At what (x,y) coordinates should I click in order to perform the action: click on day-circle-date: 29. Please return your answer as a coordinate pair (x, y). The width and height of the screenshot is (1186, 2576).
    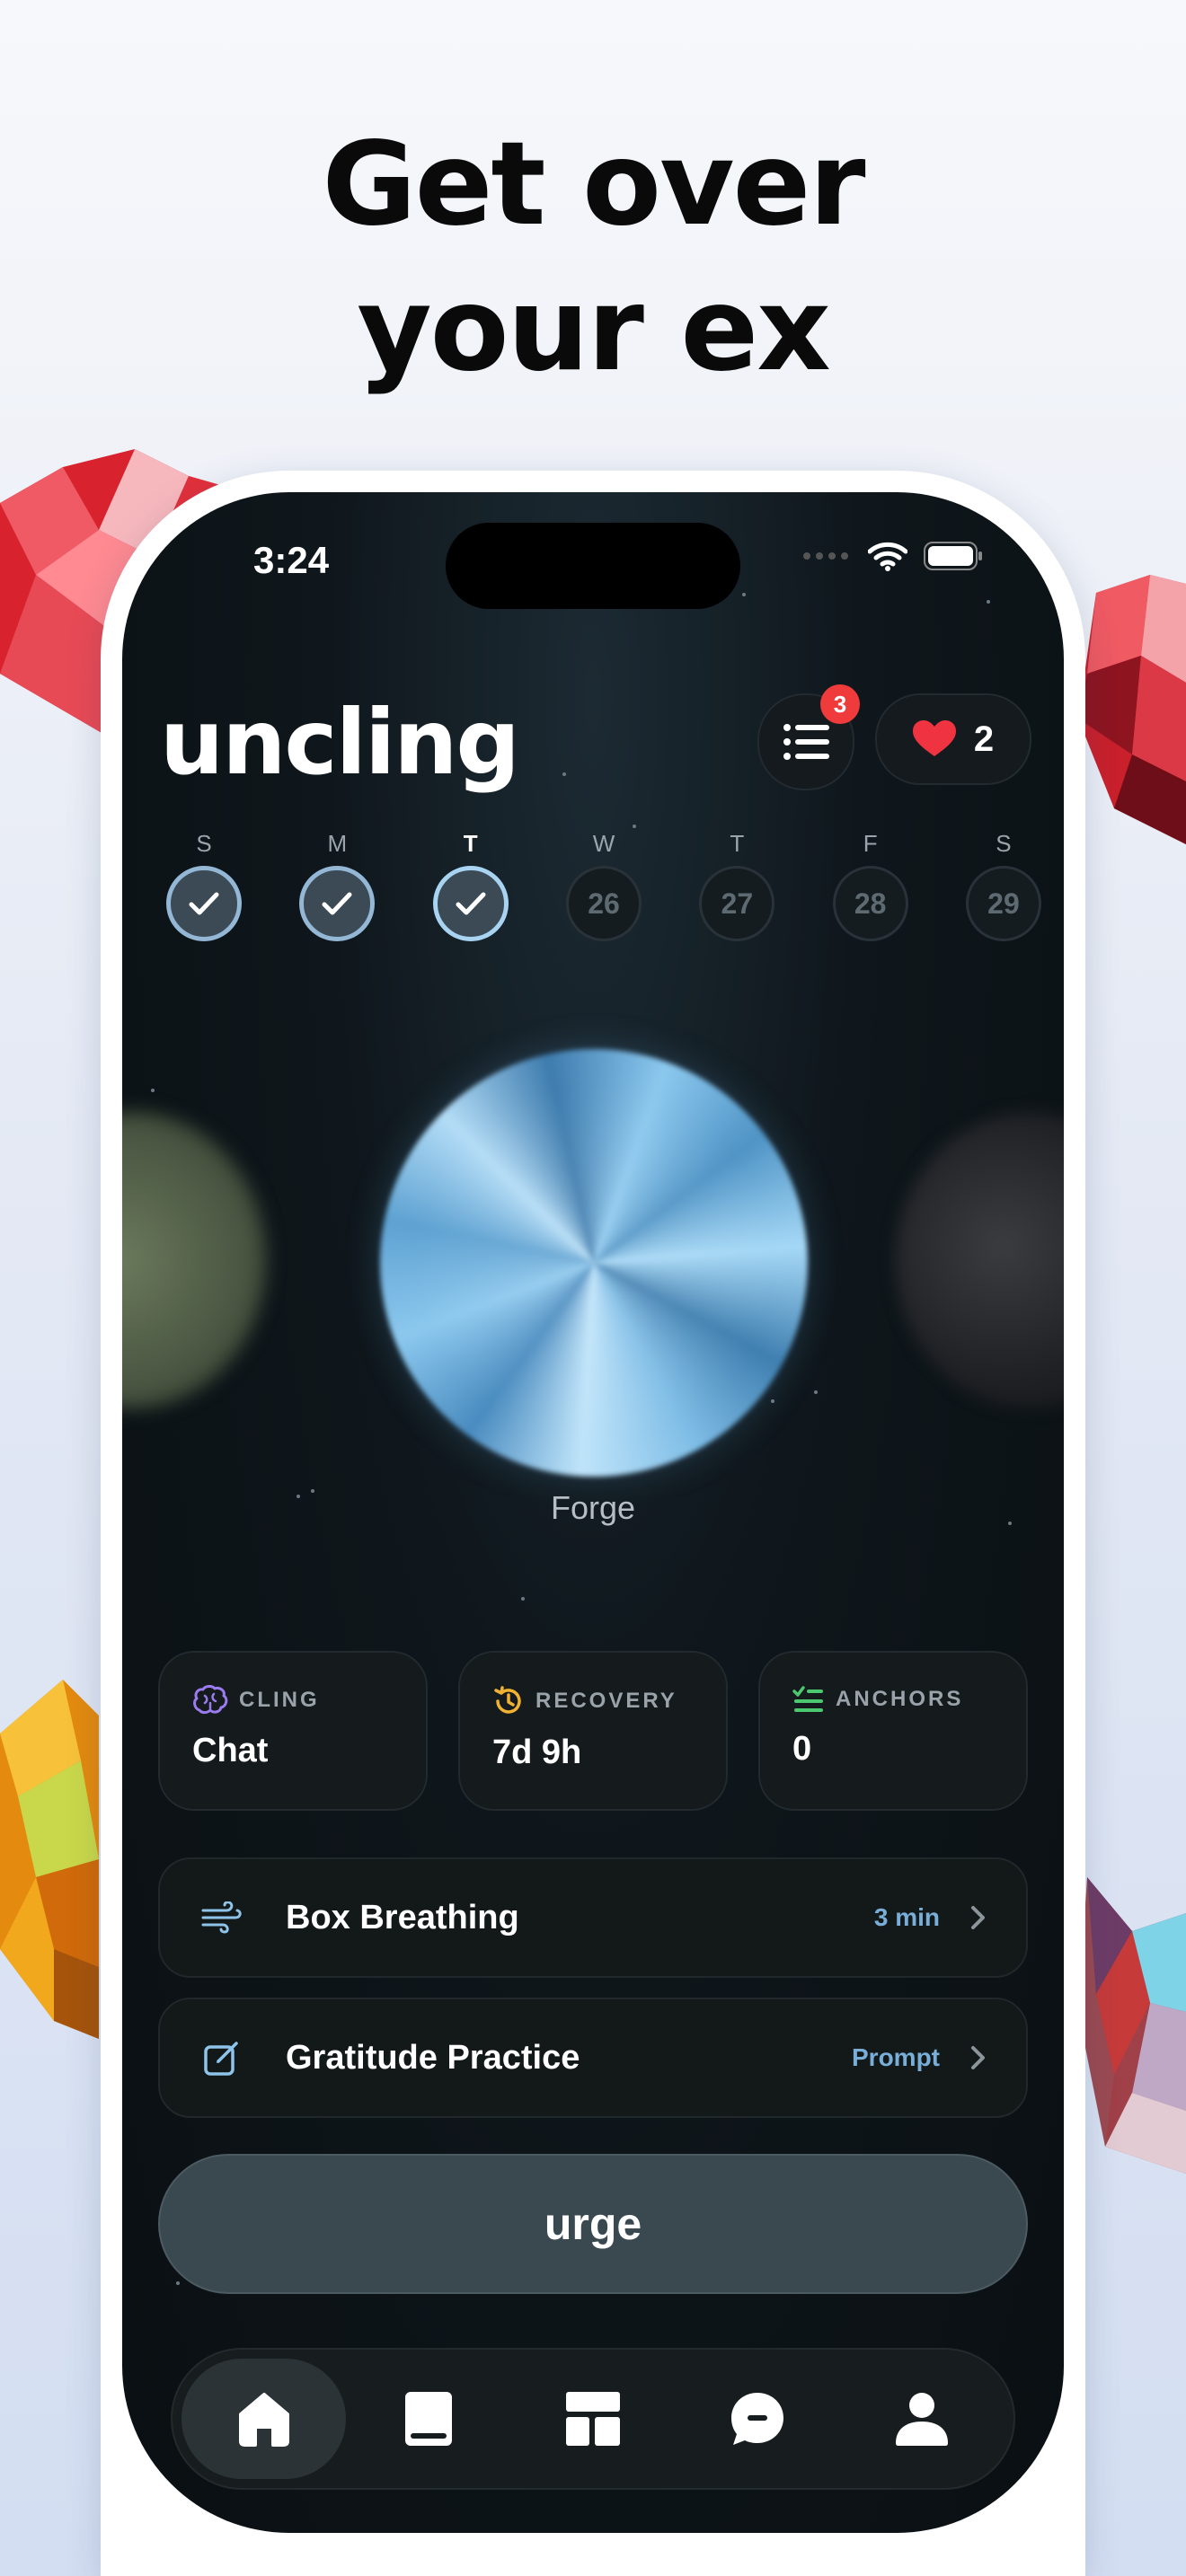
    Looking at the image, I should click on (1003, 903).